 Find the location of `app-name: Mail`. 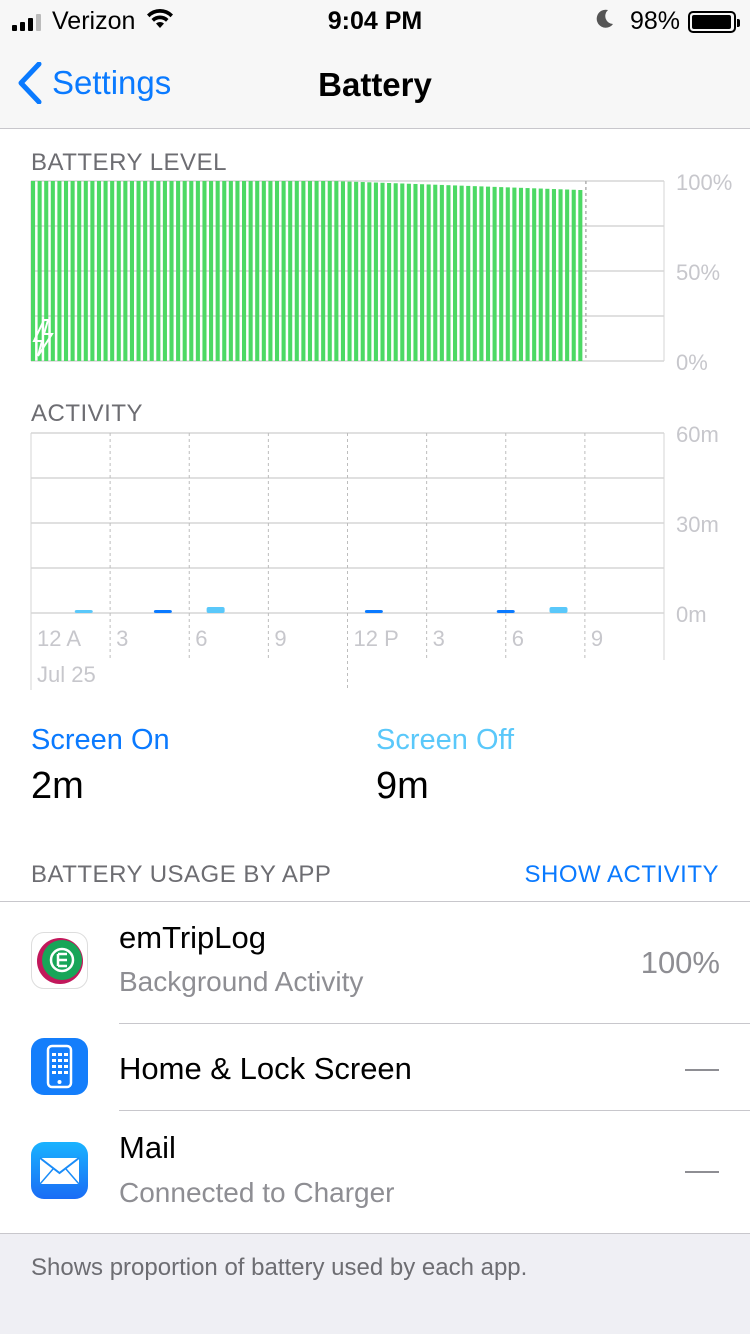

app-name: Mail is located at coordinates (147, 1147).